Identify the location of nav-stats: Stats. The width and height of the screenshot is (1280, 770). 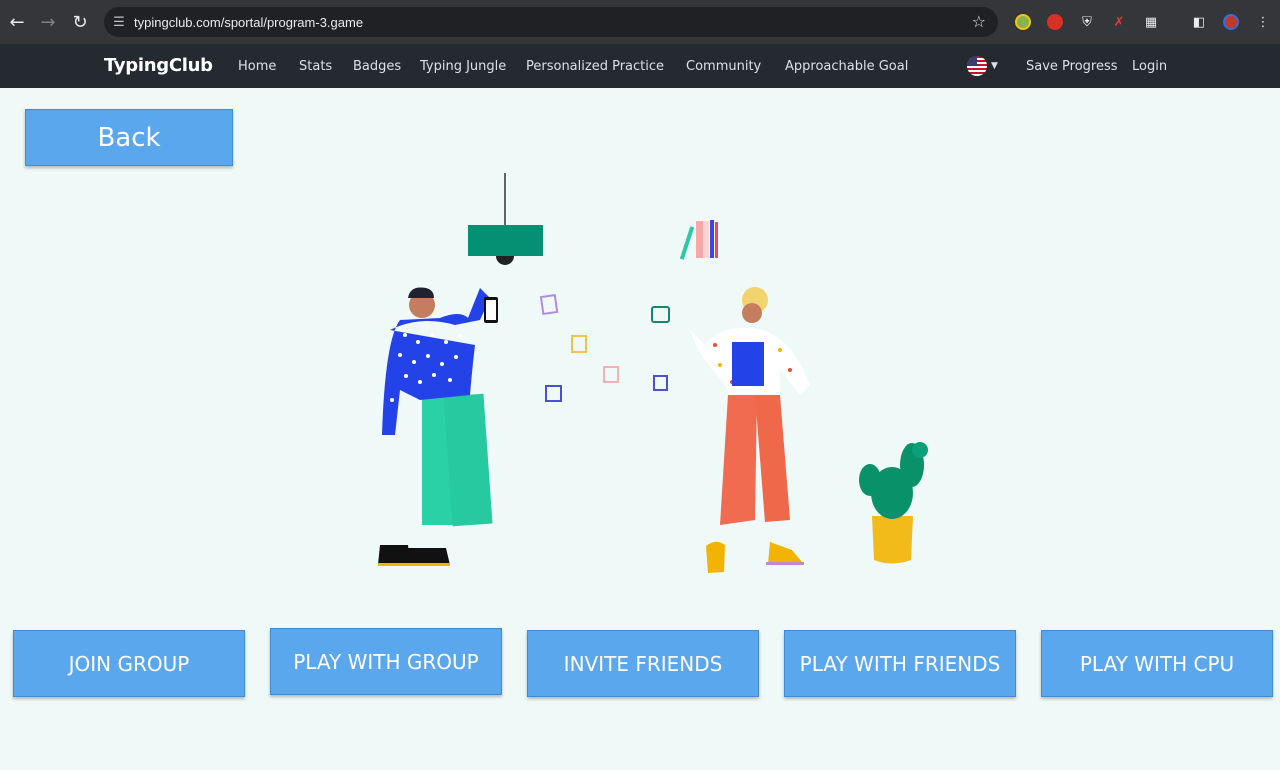
(315, 66).